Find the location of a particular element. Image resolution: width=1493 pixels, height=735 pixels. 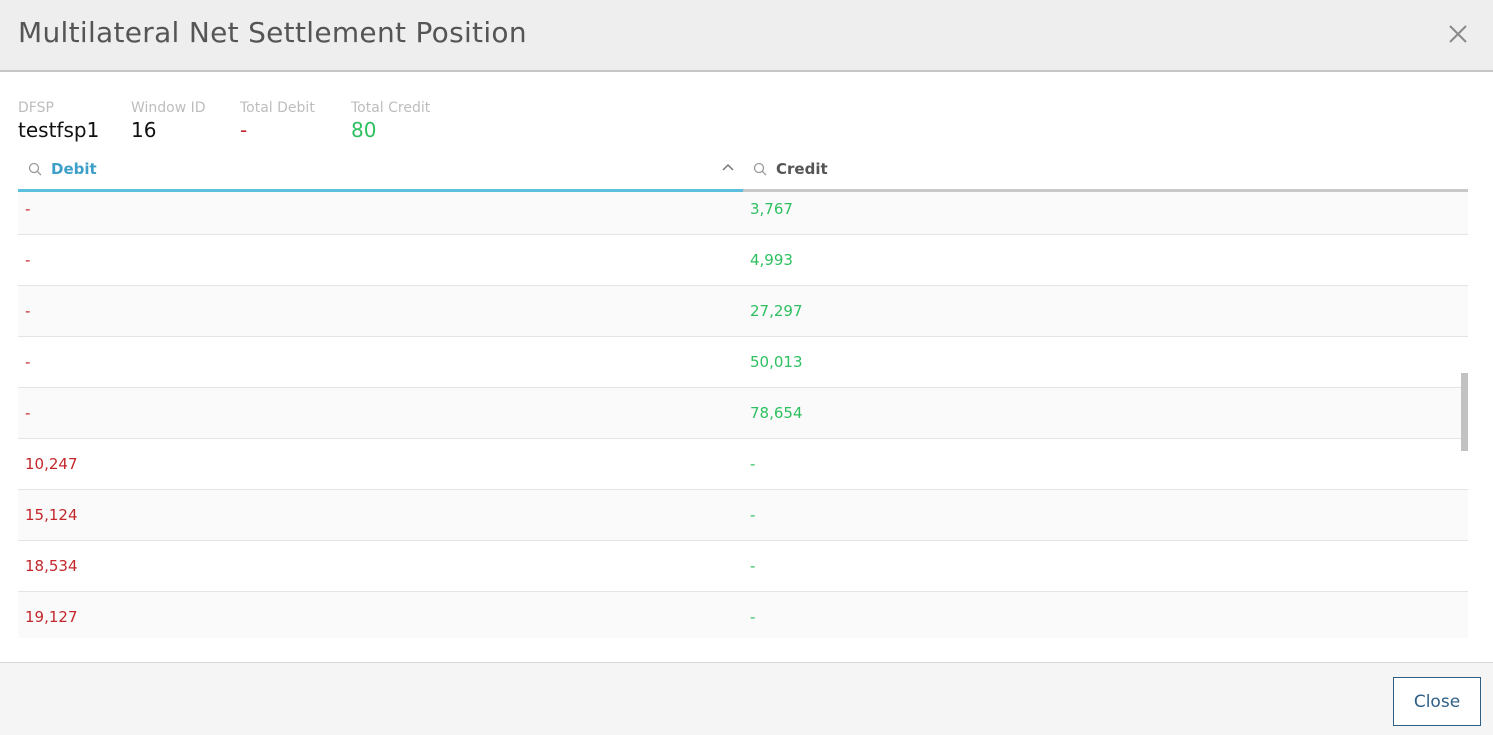

info-window-id: Window ID 16 is located at coordinates (168, 120).